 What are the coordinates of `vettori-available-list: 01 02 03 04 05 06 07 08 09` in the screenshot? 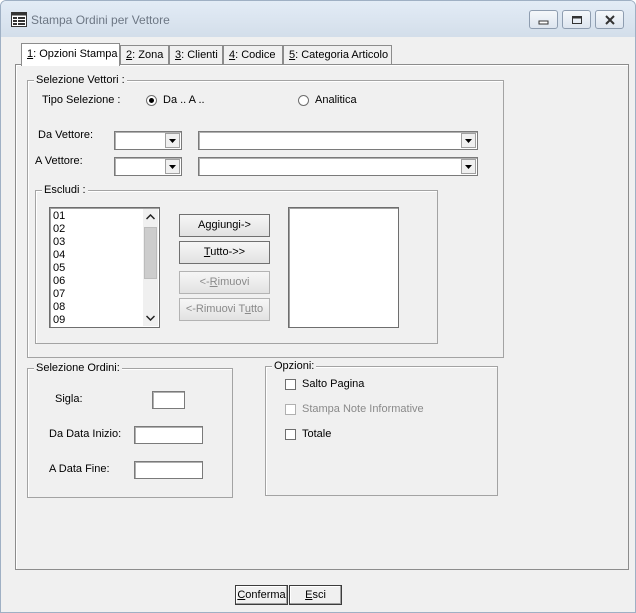 It's located at (104, 267).